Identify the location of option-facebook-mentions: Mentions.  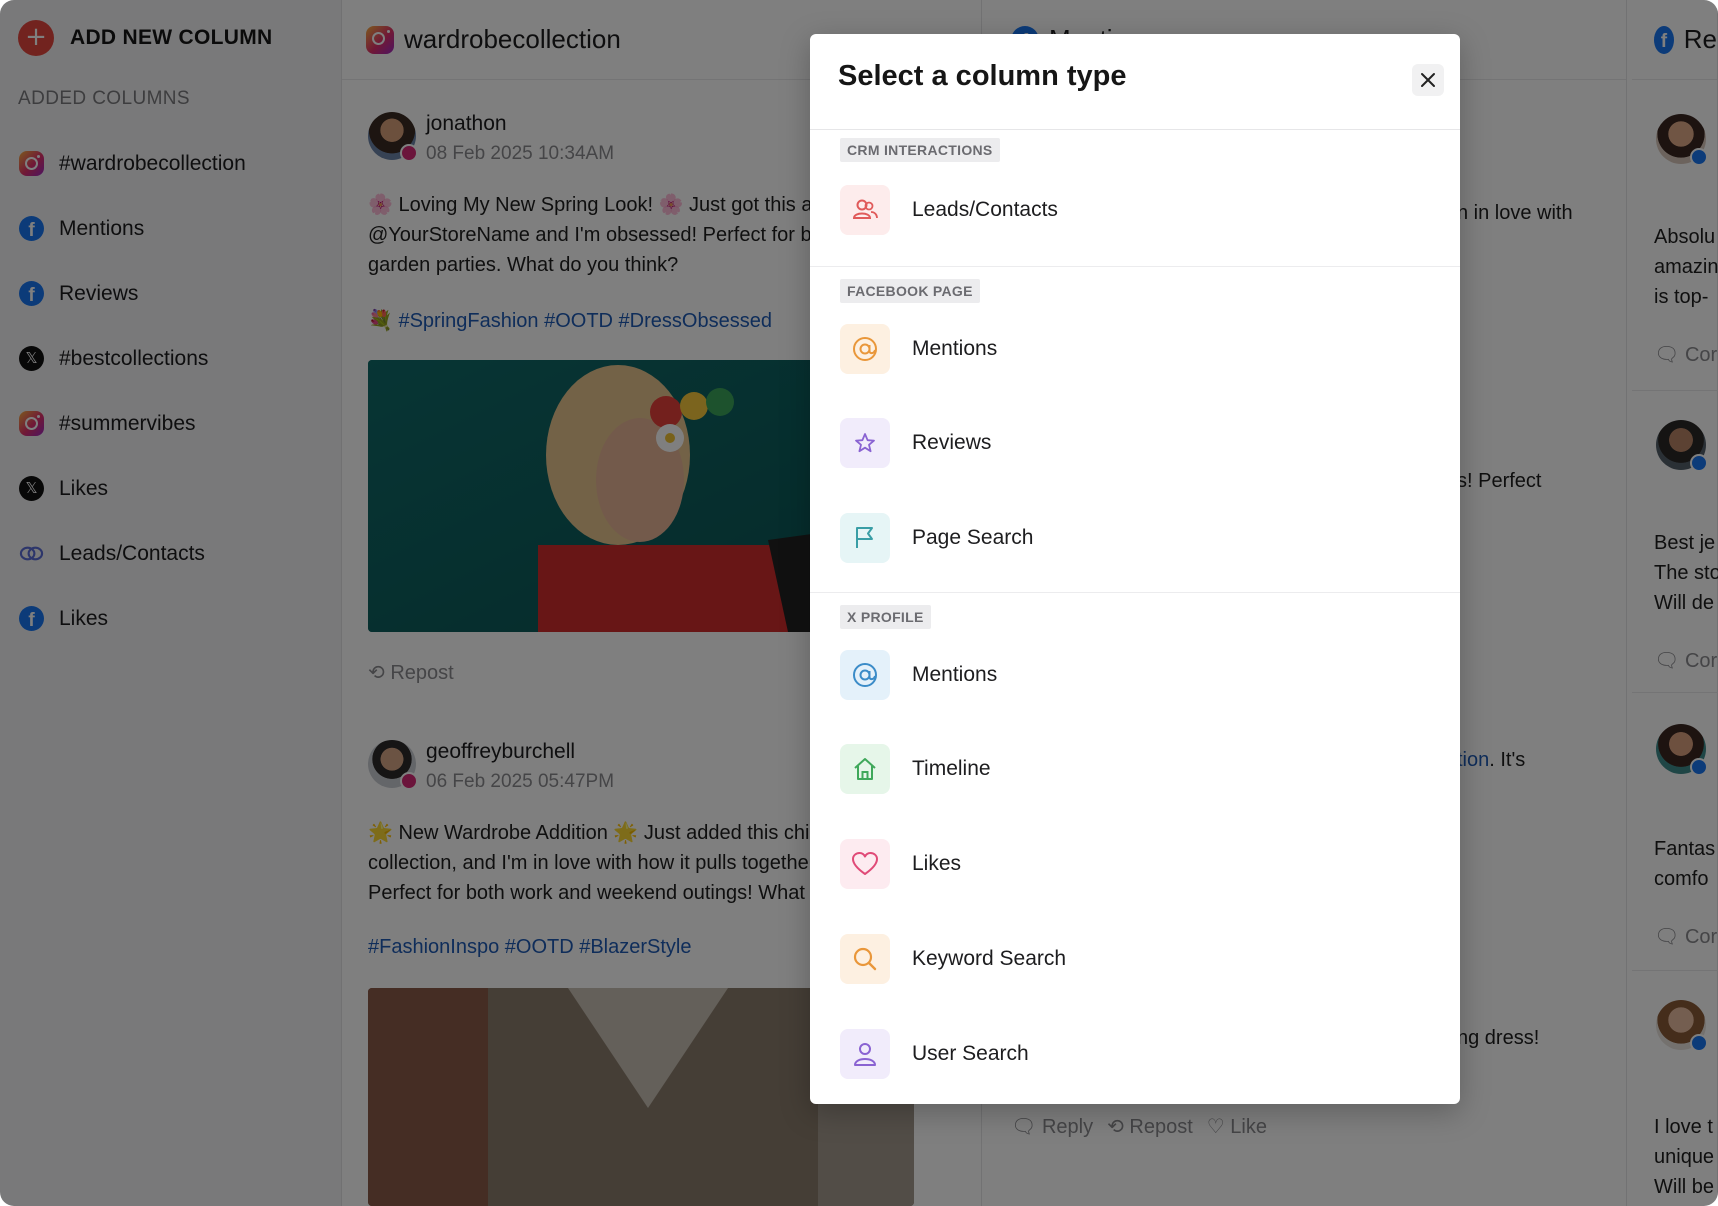
(1135, 349).